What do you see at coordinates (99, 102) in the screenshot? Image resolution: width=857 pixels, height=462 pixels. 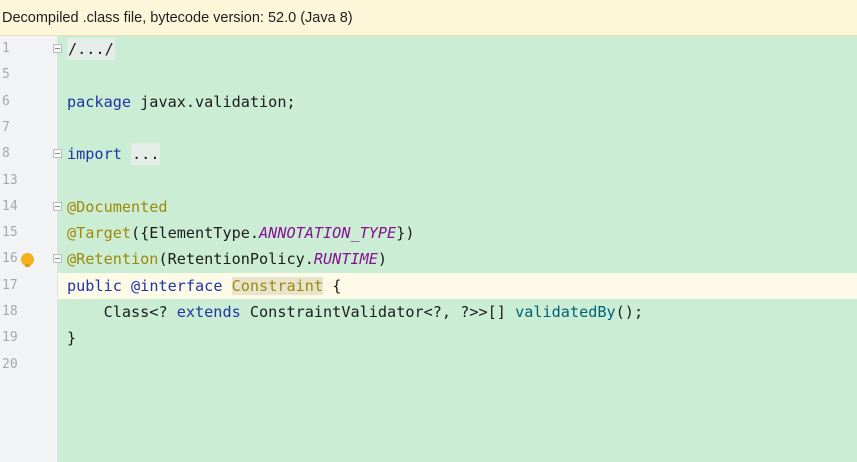 I see `keyword-token: package` at bounding box center [99, 102].